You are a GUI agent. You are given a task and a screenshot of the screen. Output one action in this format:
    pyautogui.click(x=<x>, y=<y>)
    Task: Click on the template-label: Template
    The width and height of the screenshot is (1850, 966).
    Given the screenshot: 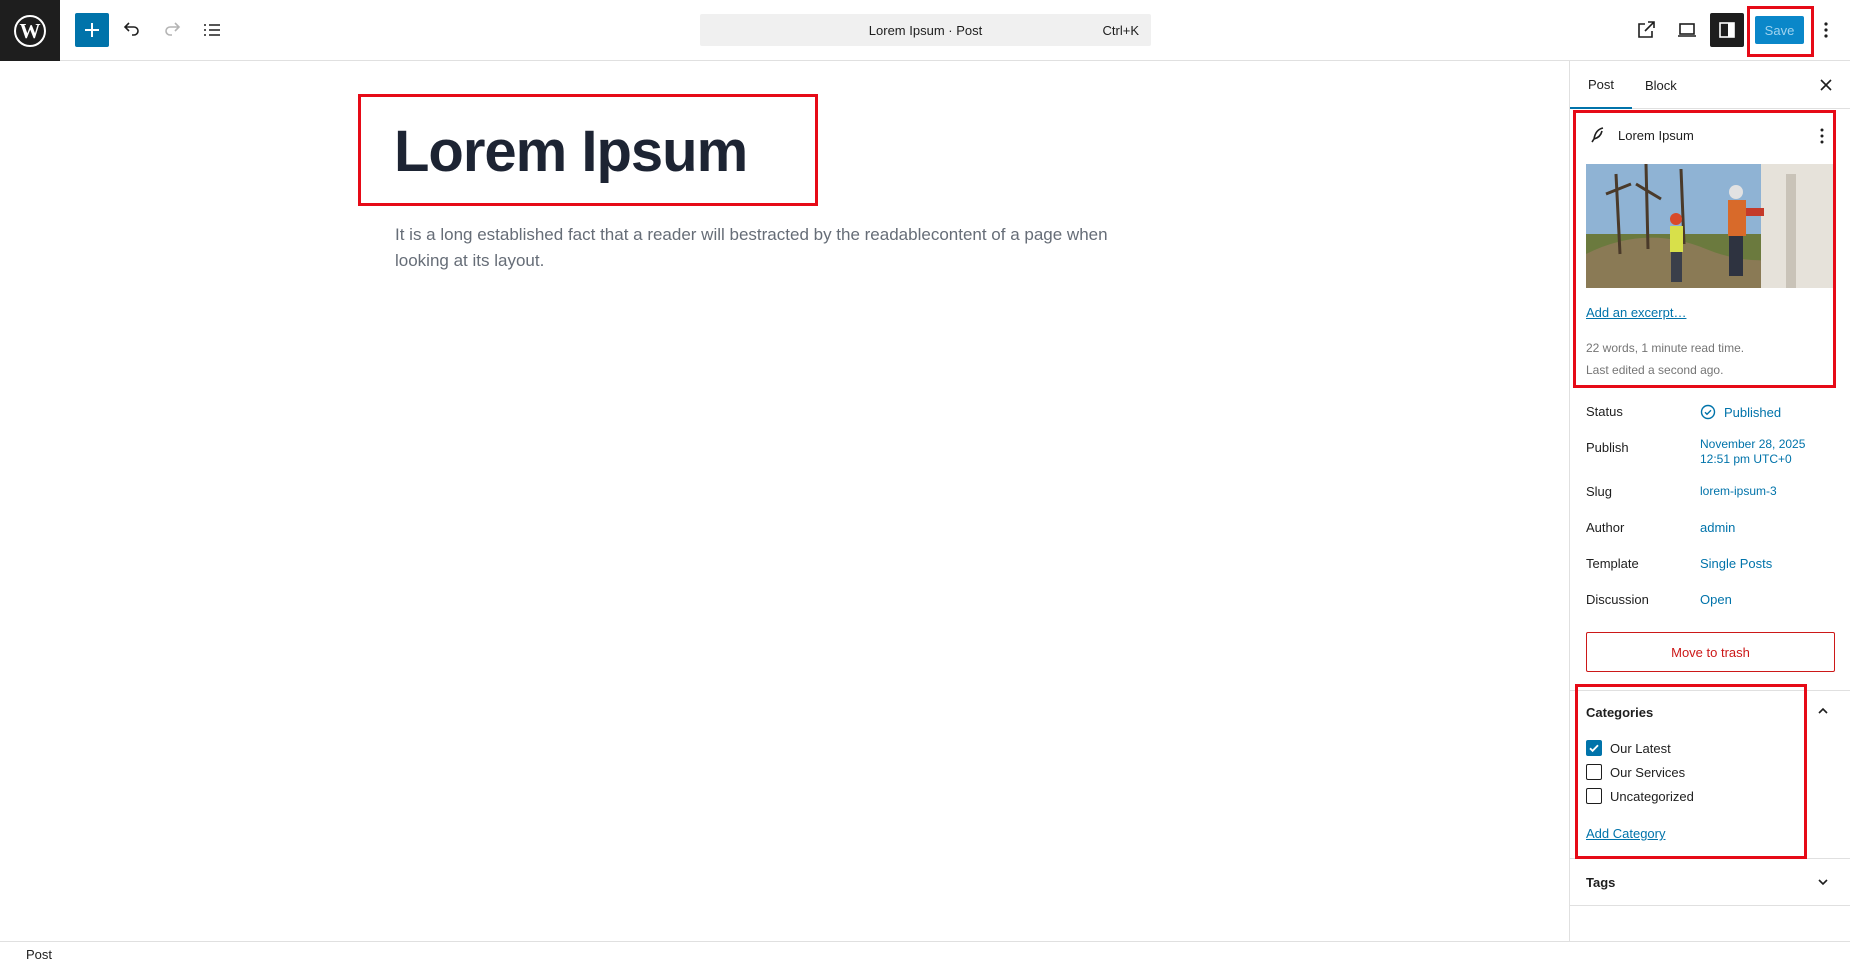 What is the action you would take?
    pyautogui.click(x=1612, y=563)
    